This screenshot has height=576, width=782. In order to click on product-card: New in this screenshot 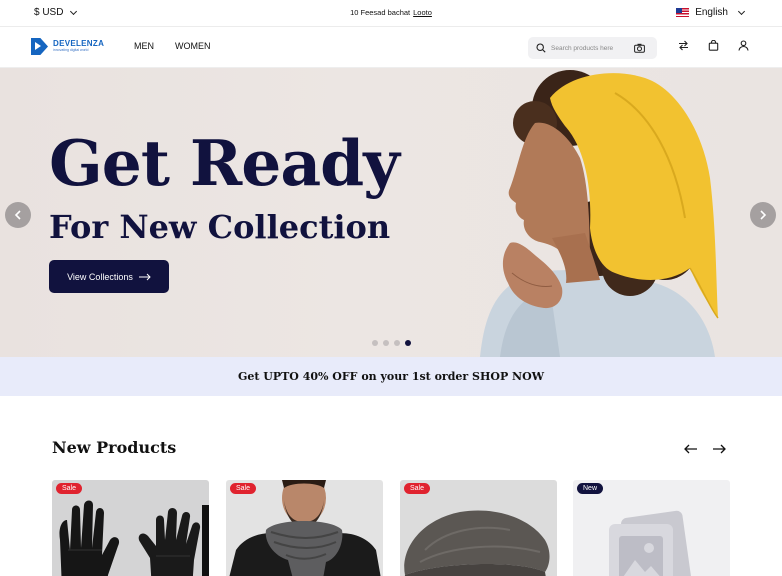, I will do `click(651, 528)`.